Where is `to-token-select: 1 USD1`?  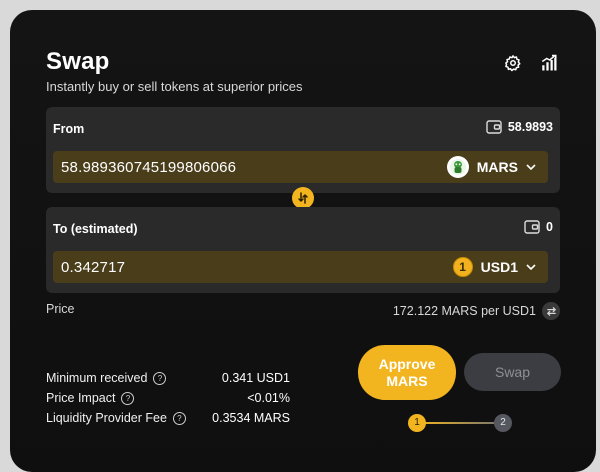
to-token-select: 1 USD1 is located at coordinates (500, 267).